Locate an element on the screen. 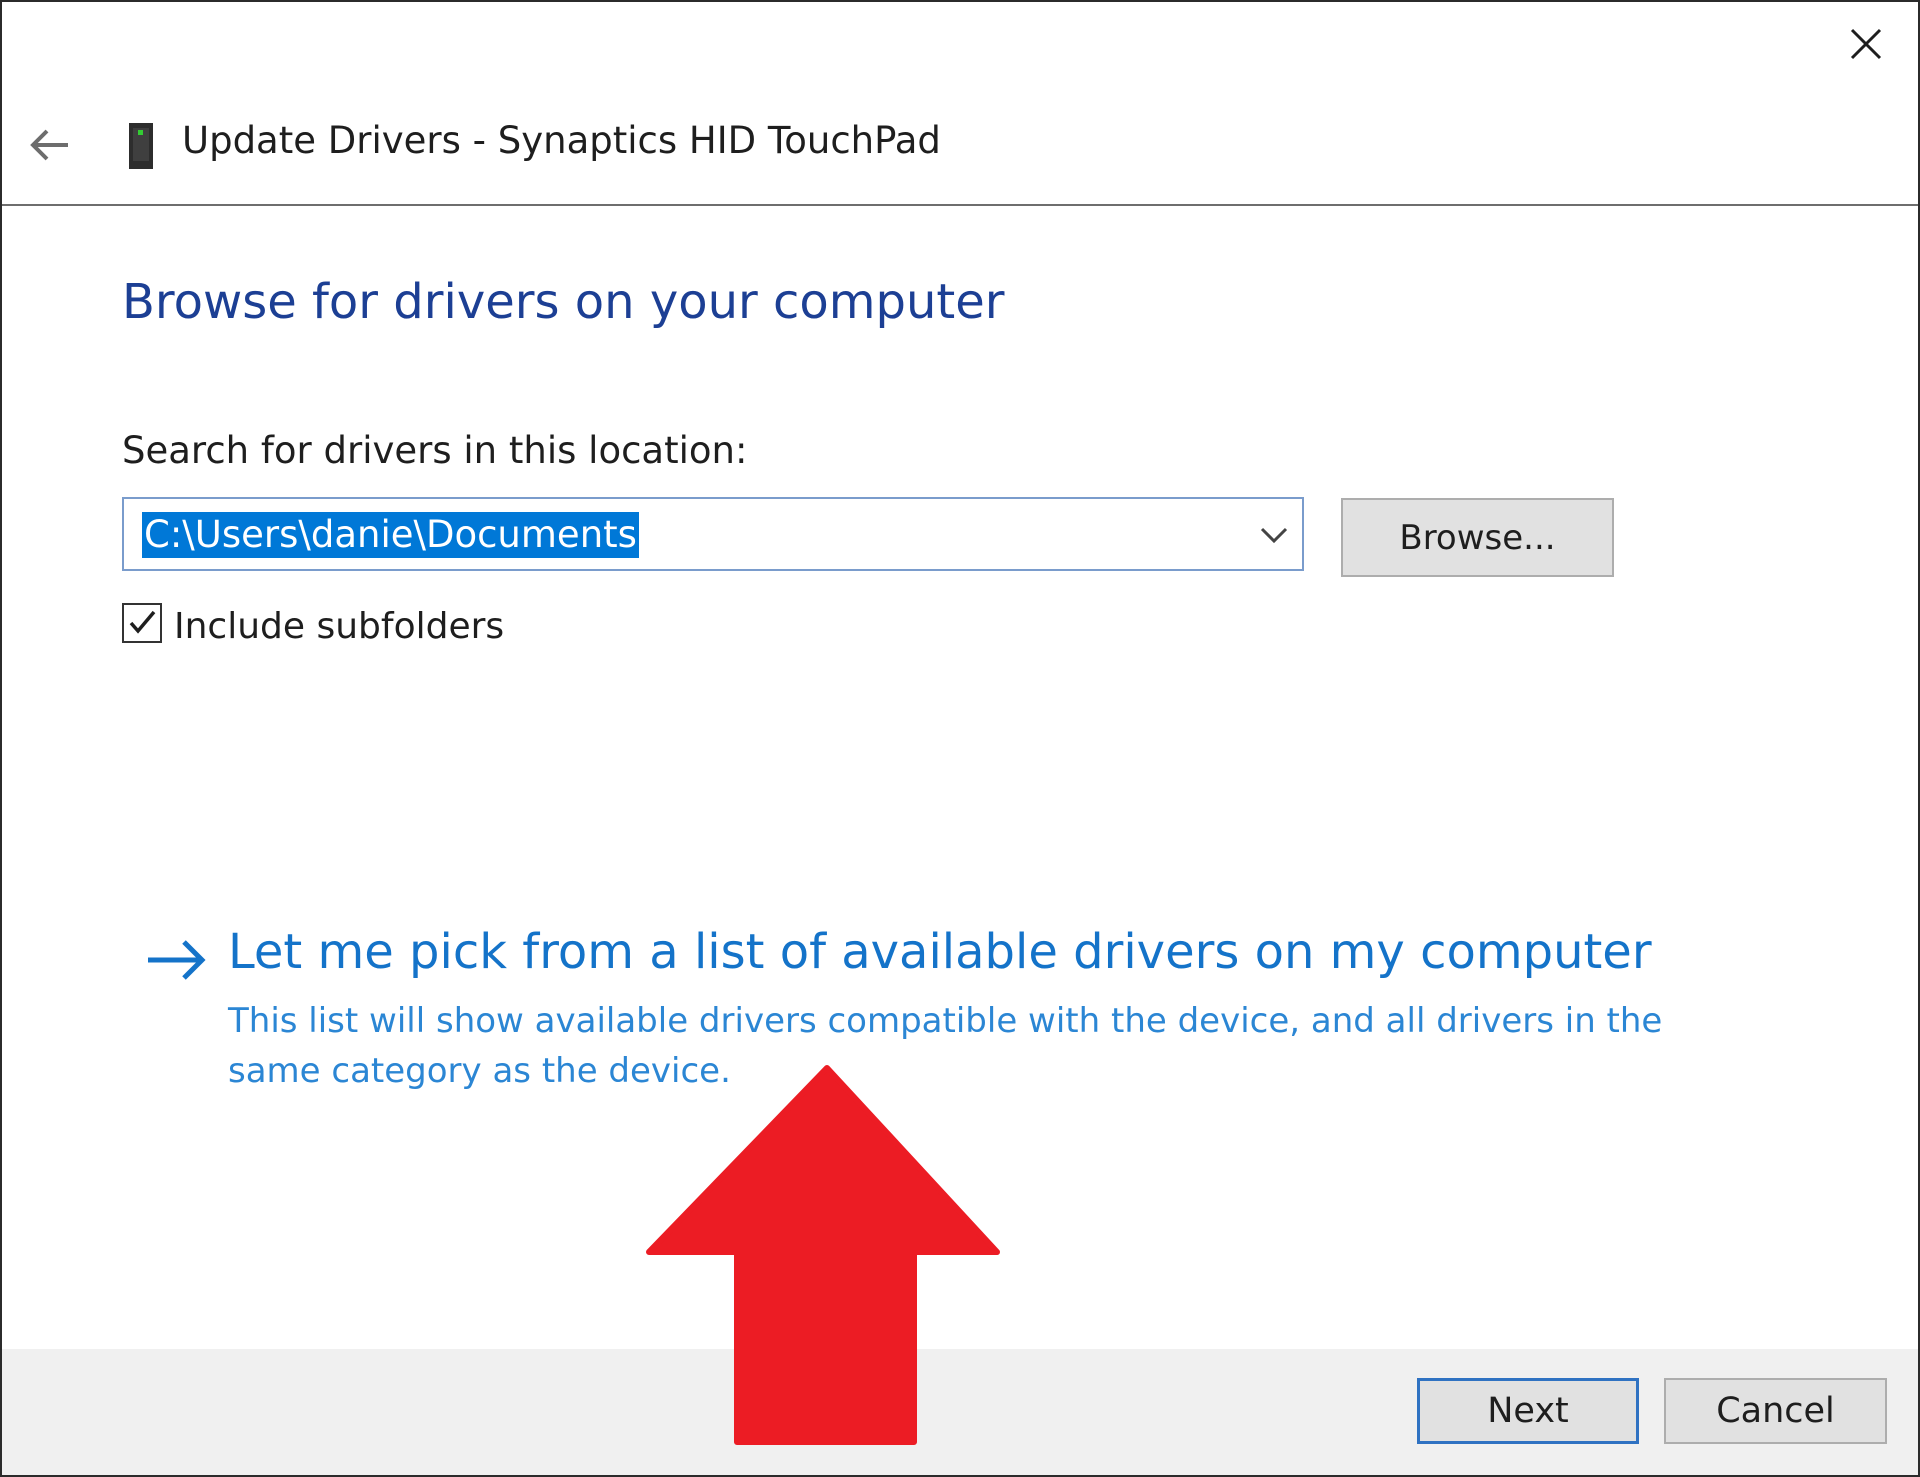 The width and height of the screenshot is (1920, 1477). location-combobox: C:\Users\danie\Documents is located at coordinates (713, 534).